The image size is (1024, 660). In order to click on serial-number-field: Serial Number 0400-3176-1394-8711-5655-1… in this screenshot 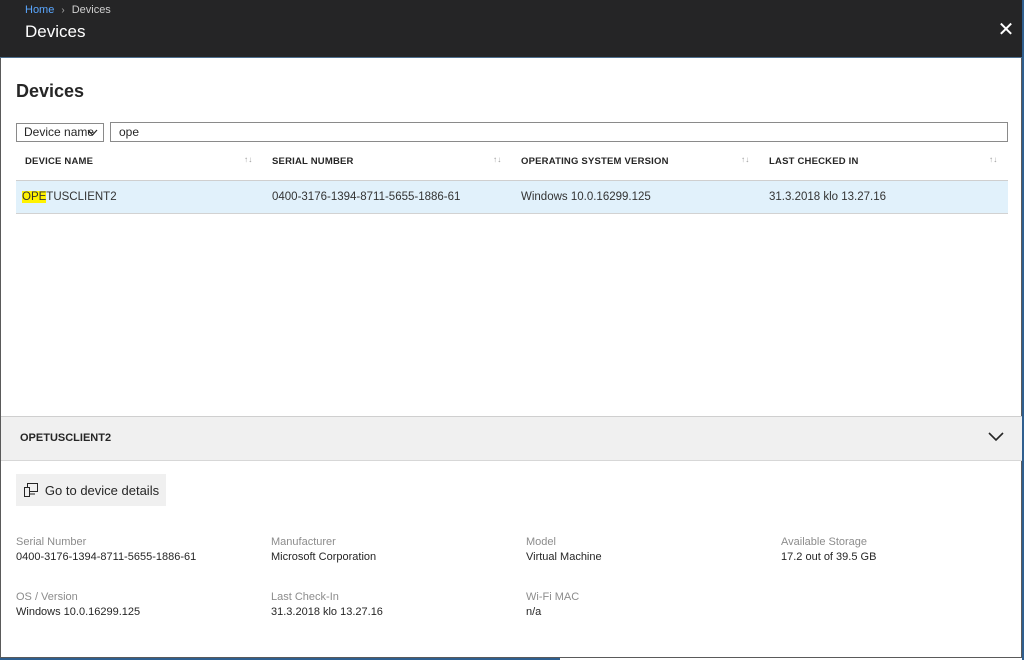, I will do `click(106, 550)`.